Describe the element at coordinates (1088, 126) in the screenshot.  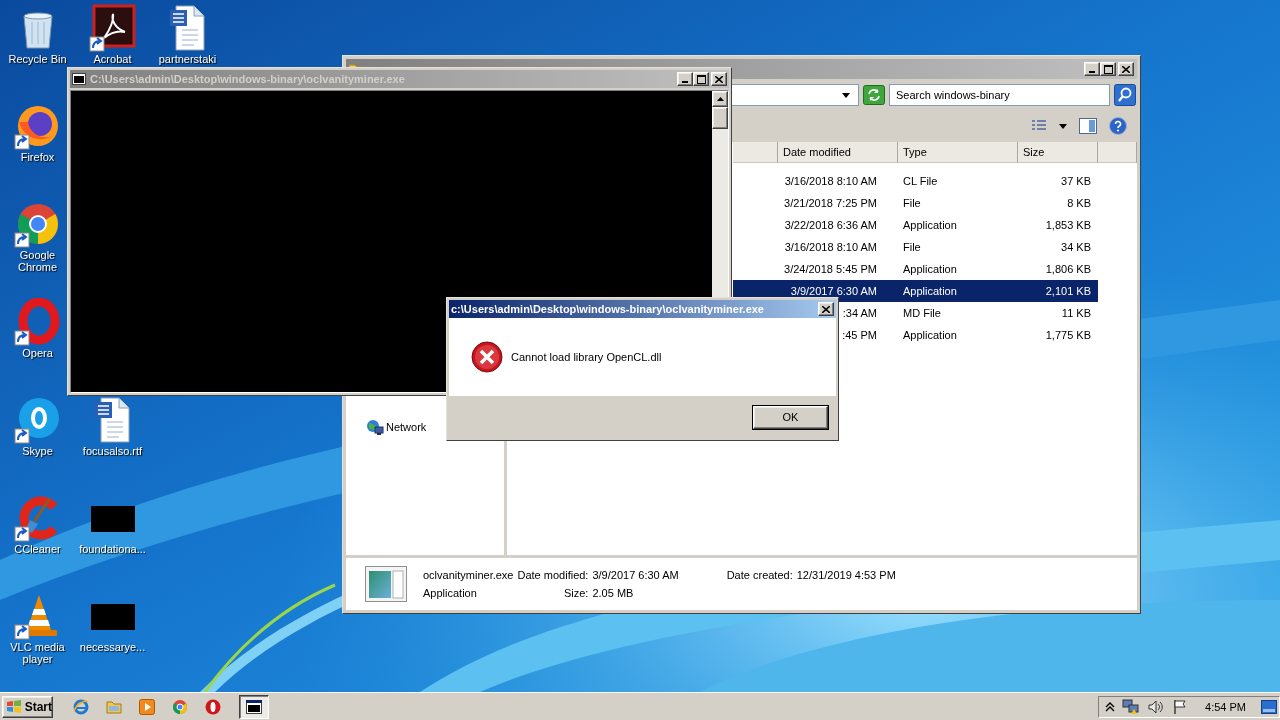
I see `preview-pane-icon` at that location.